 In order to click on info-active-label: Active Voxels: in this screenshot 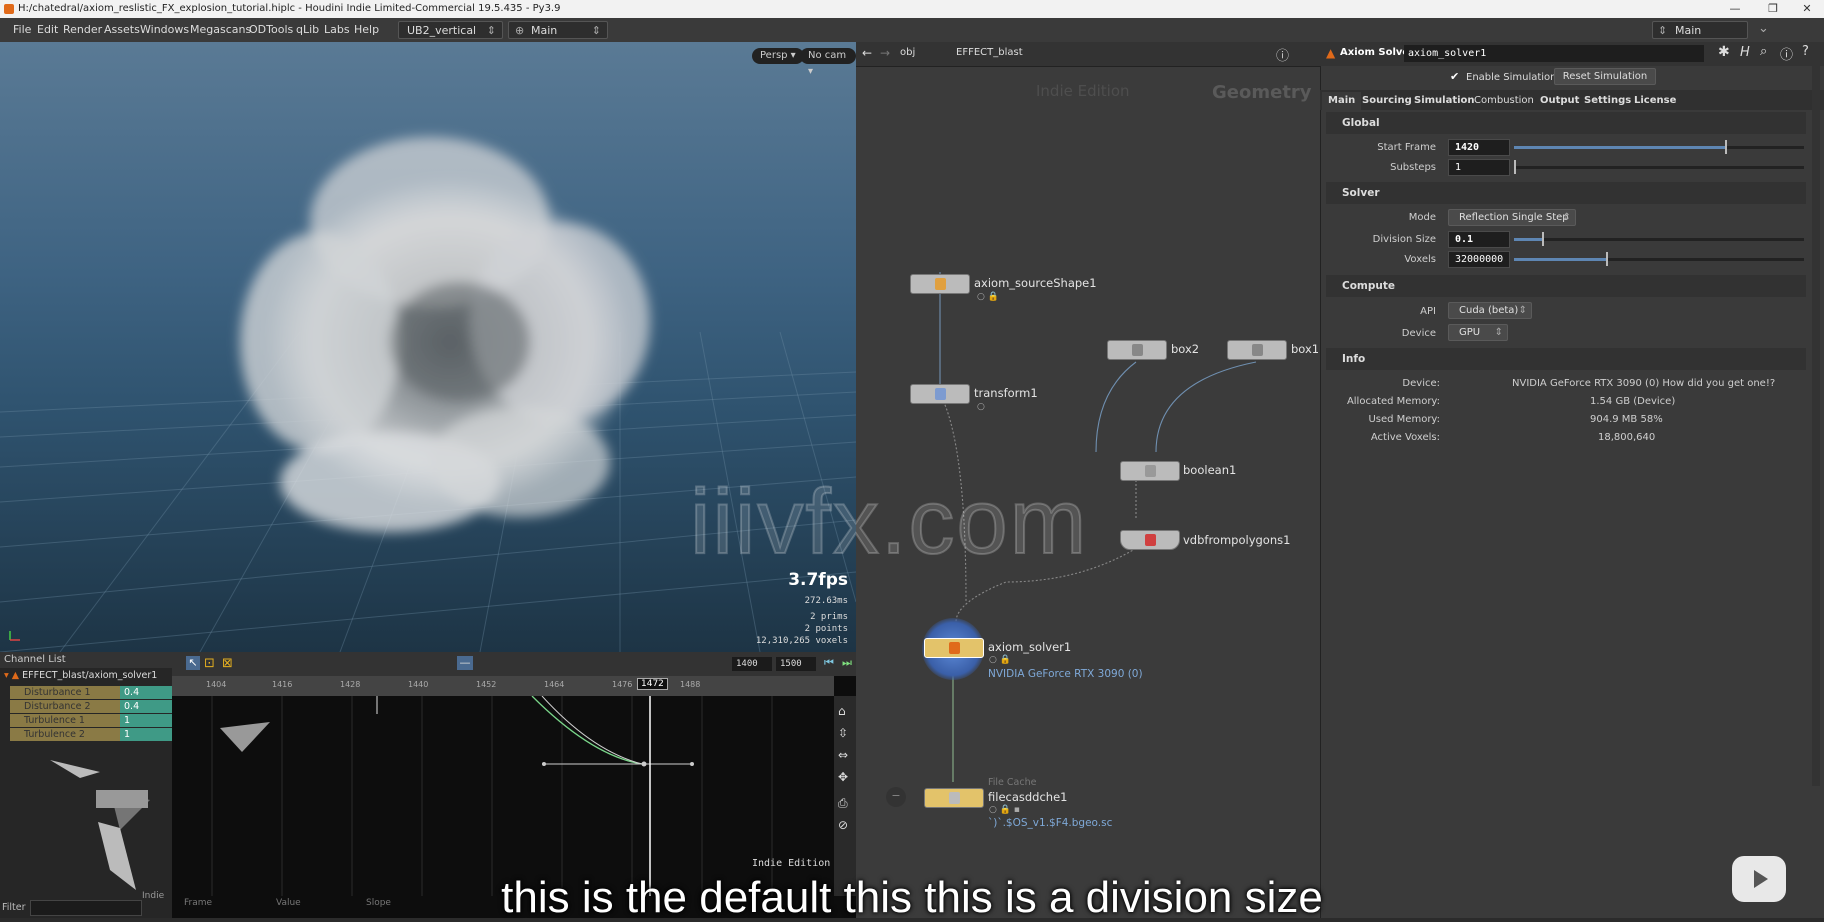, I will do `click(1405, 437)`.